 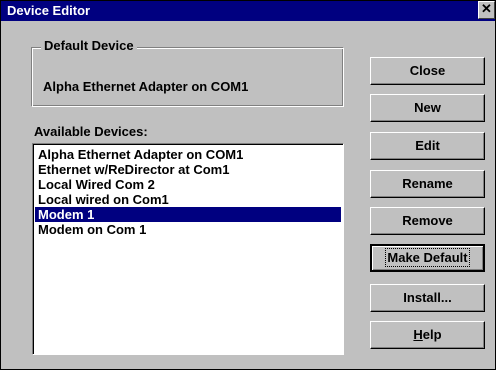 I want to click on list-item: Ethernet w/ReDirector at Com1, so click(x=188, y=169).